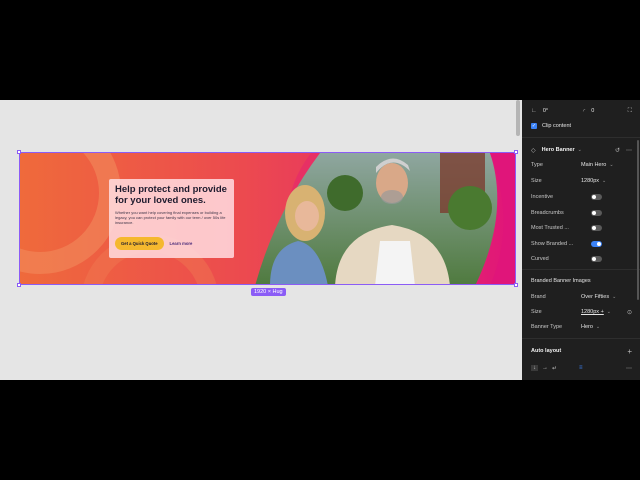  I want to click on component-instance-icon: ◇, so click(533, 150).